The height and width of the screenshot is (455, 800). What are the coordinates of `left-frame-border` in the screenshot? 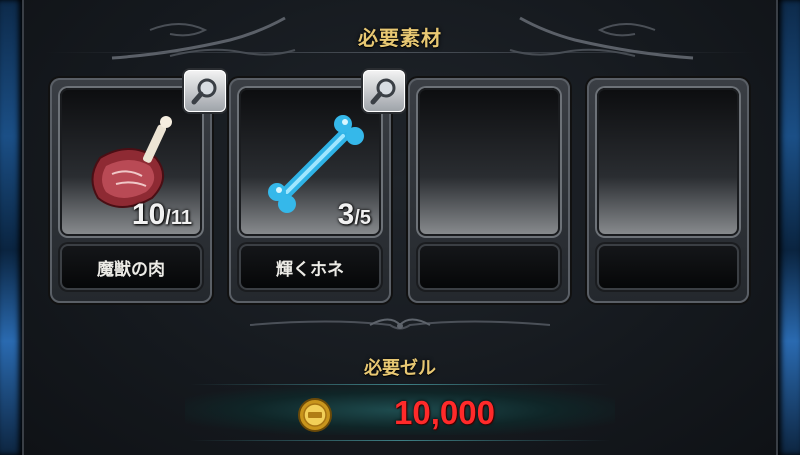 It's located at (11, 227).